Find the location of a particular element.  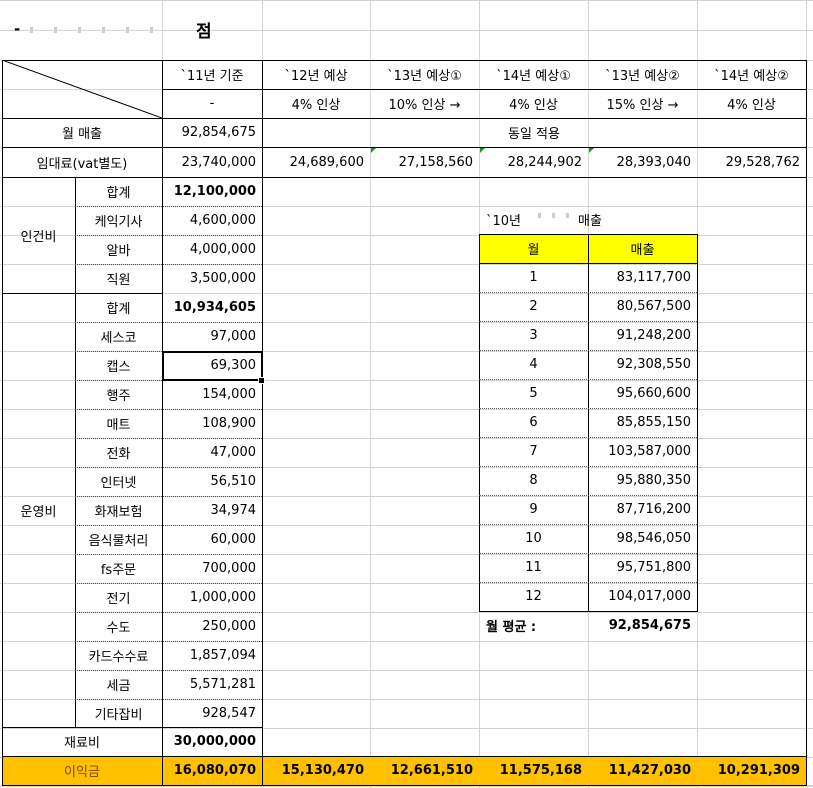

operating-item-name: 캡스 is located at coordinates (118, 365).